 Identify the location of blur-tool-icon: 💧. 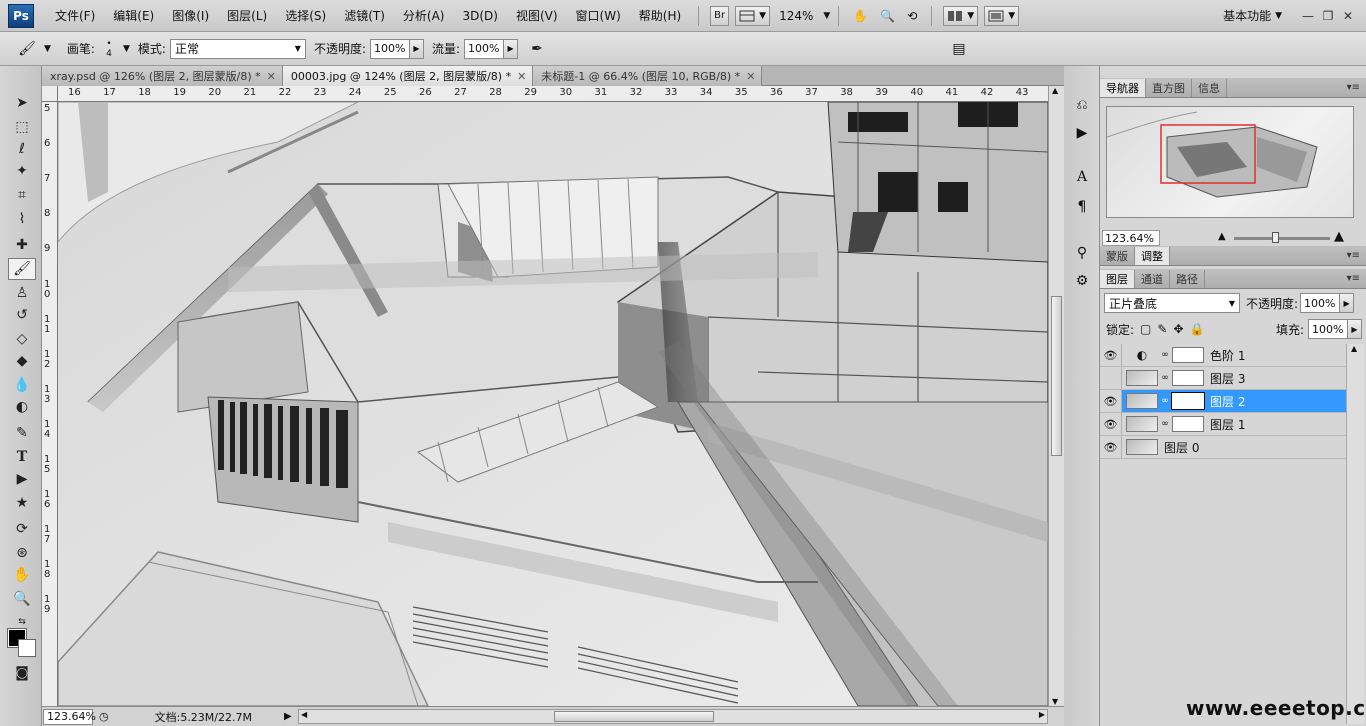
(22, 385).